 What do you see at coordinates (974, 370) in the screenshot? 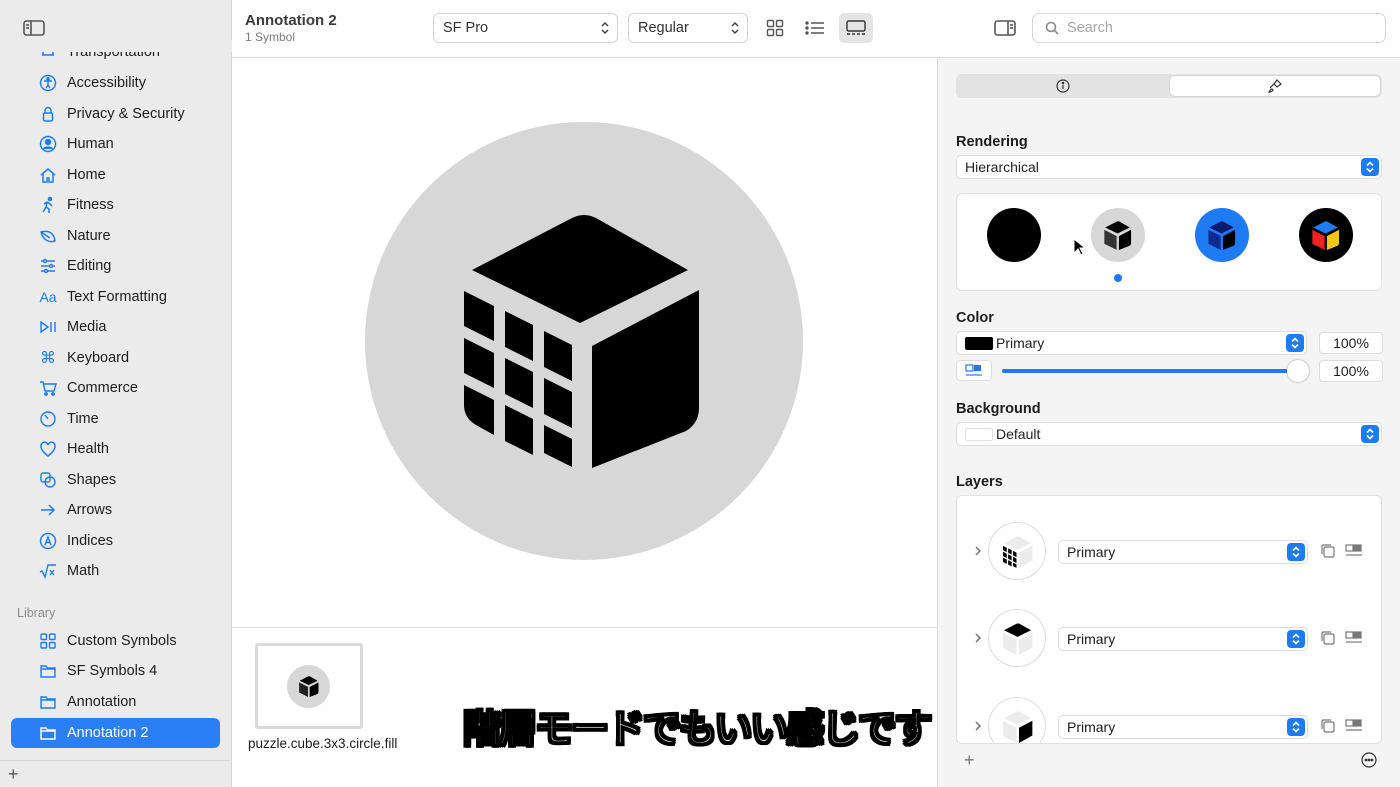
I see `color-mode-button` at bounding box center [974, 370].